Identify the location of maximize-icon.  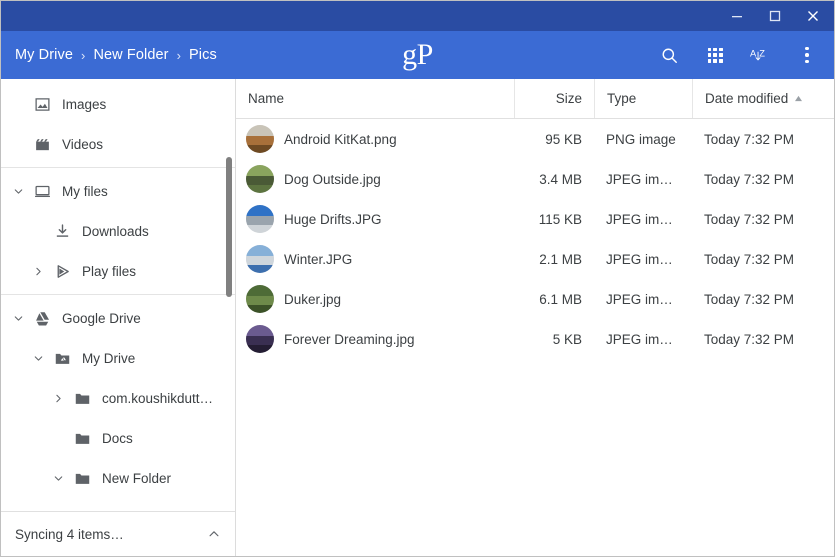
(775, 16).